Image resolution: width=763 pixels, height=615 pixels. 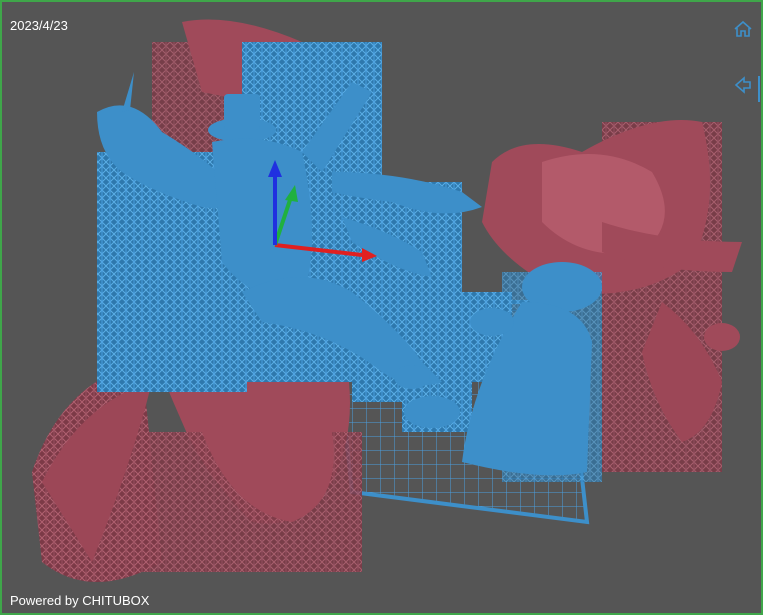 I want to click on brand-label: Powered by CHITUBOX, so click(x=80, y=600).